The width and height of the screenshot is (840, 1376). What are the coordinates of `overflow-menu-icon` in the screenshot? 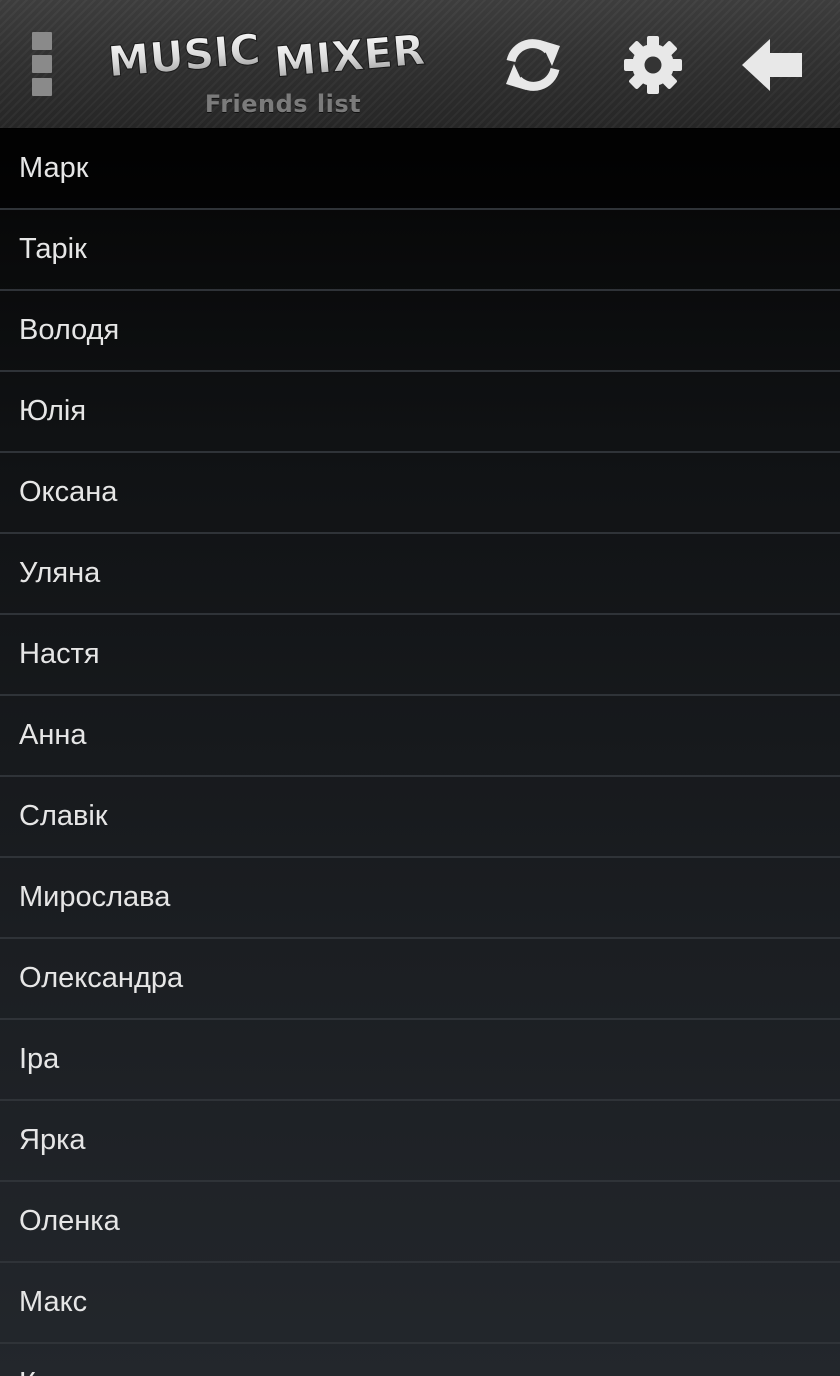 It's located at (42, 64).